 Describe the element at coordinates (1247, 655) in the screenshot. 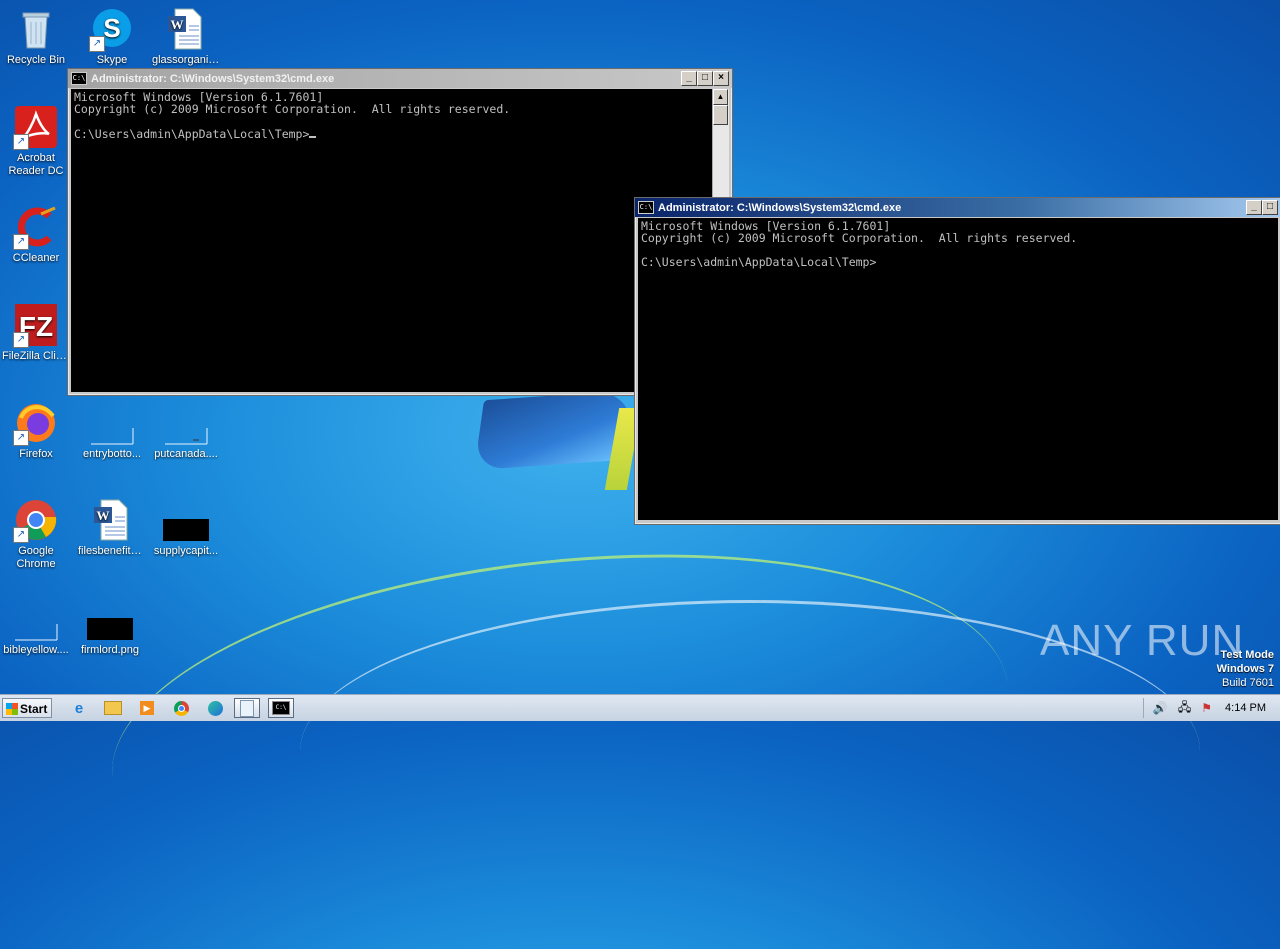

I see `test-mode-line: Test Mode` at that location.